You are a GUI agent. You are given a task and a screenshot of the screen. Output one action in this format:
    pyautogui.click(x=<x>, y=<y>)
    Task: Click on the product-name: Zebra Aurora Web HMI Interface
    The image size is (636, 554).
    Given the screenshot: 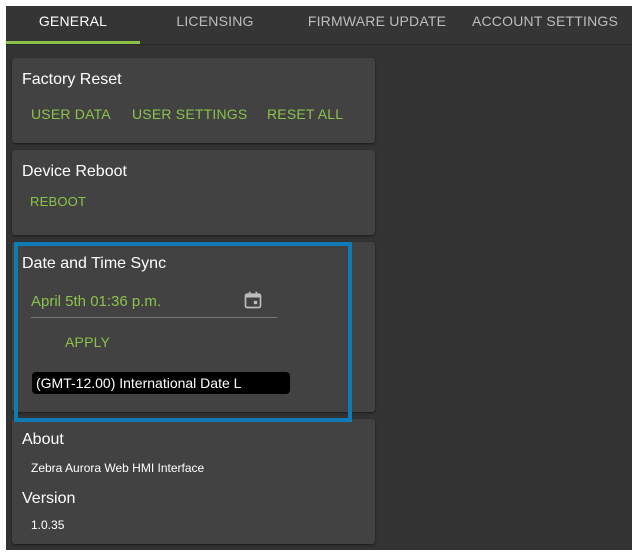 What is the action you would take?
    pyautogui.click(x=118, y=468)
    